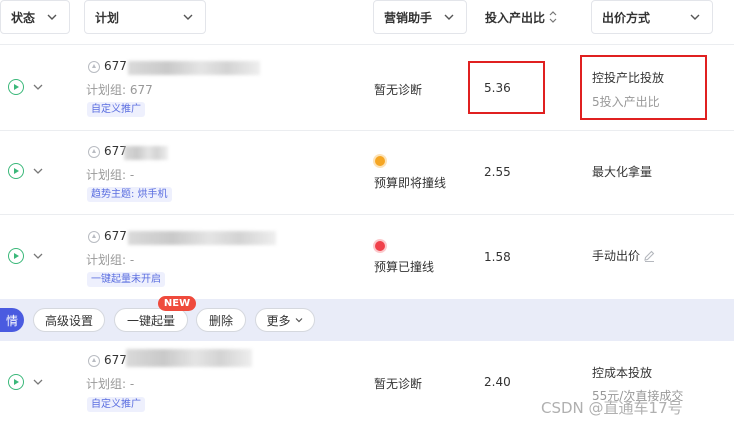 This screenshot has width=734, height=427. I want to click on new-badge: NEW, so click(177, 303).